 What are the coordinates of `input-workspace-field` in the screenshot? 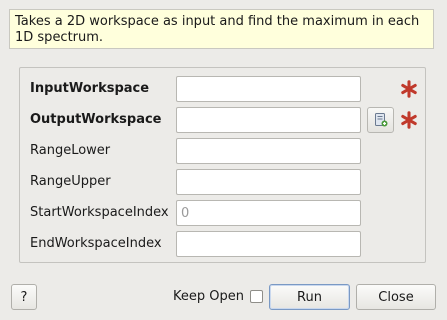 It's located at (268, 89).